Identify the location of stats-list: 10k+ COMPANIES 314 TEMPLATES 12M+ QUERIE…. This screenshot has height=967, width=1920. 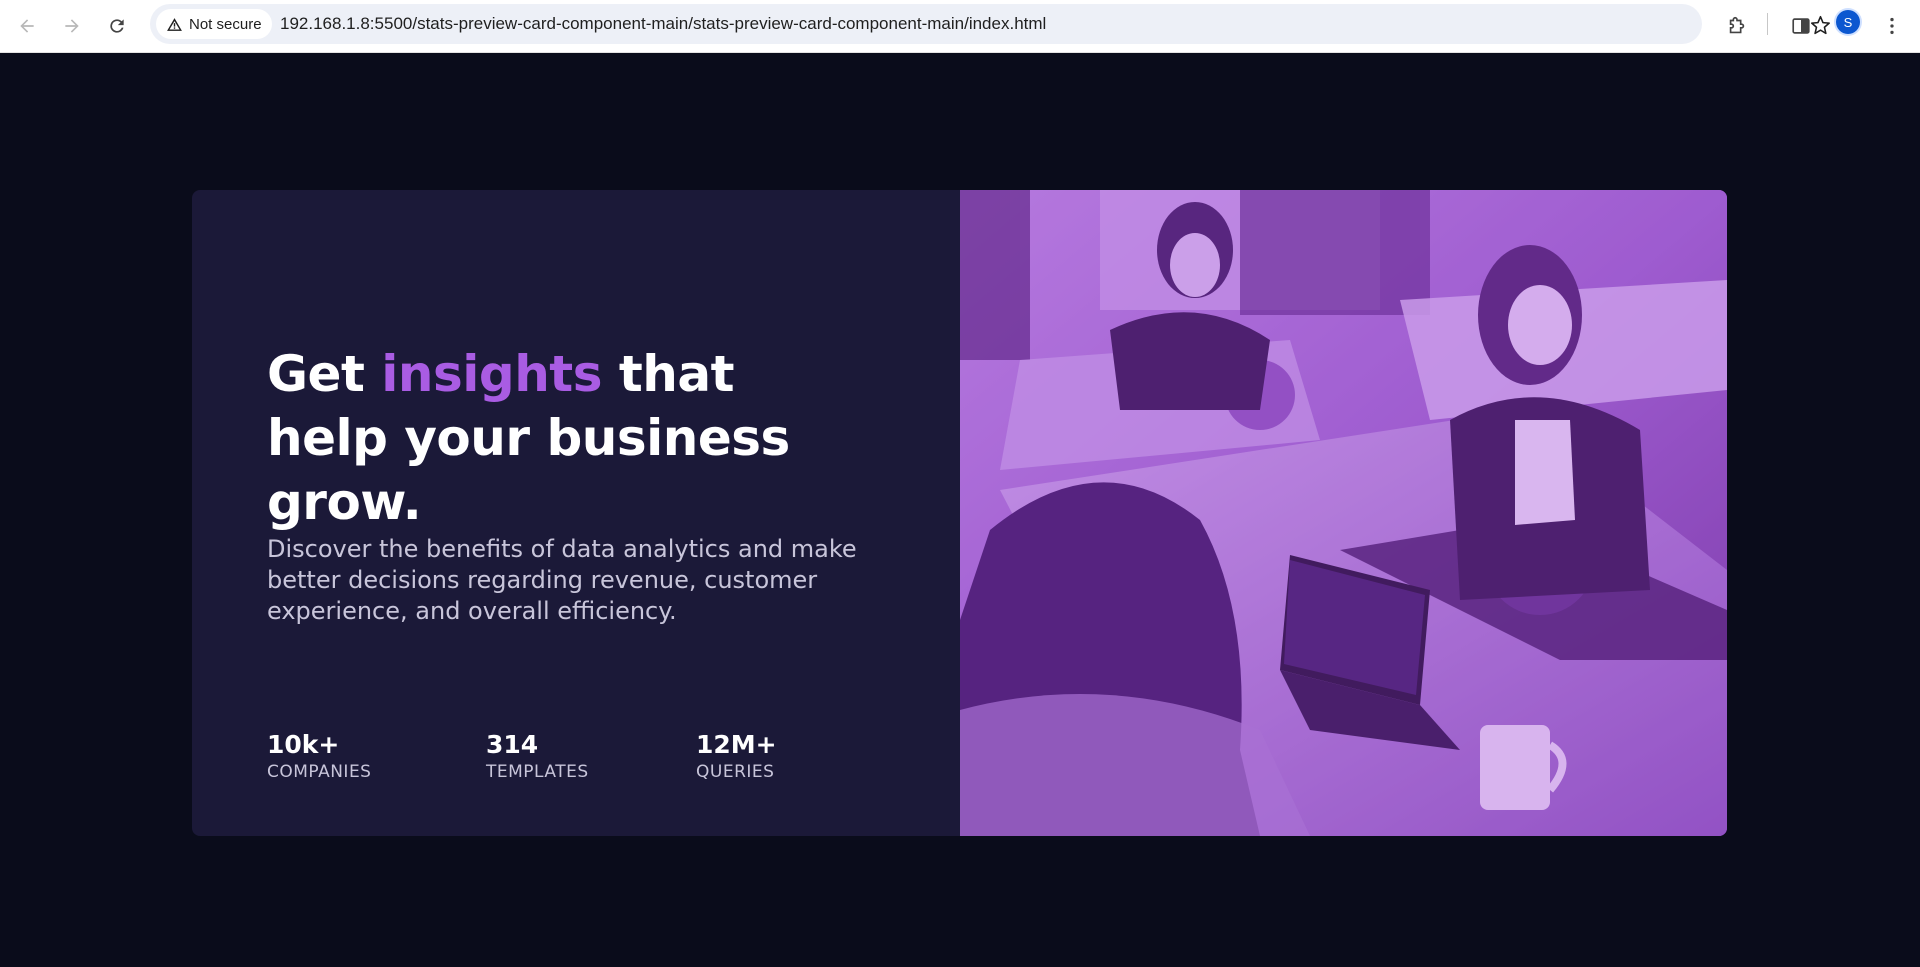
(577, 765).